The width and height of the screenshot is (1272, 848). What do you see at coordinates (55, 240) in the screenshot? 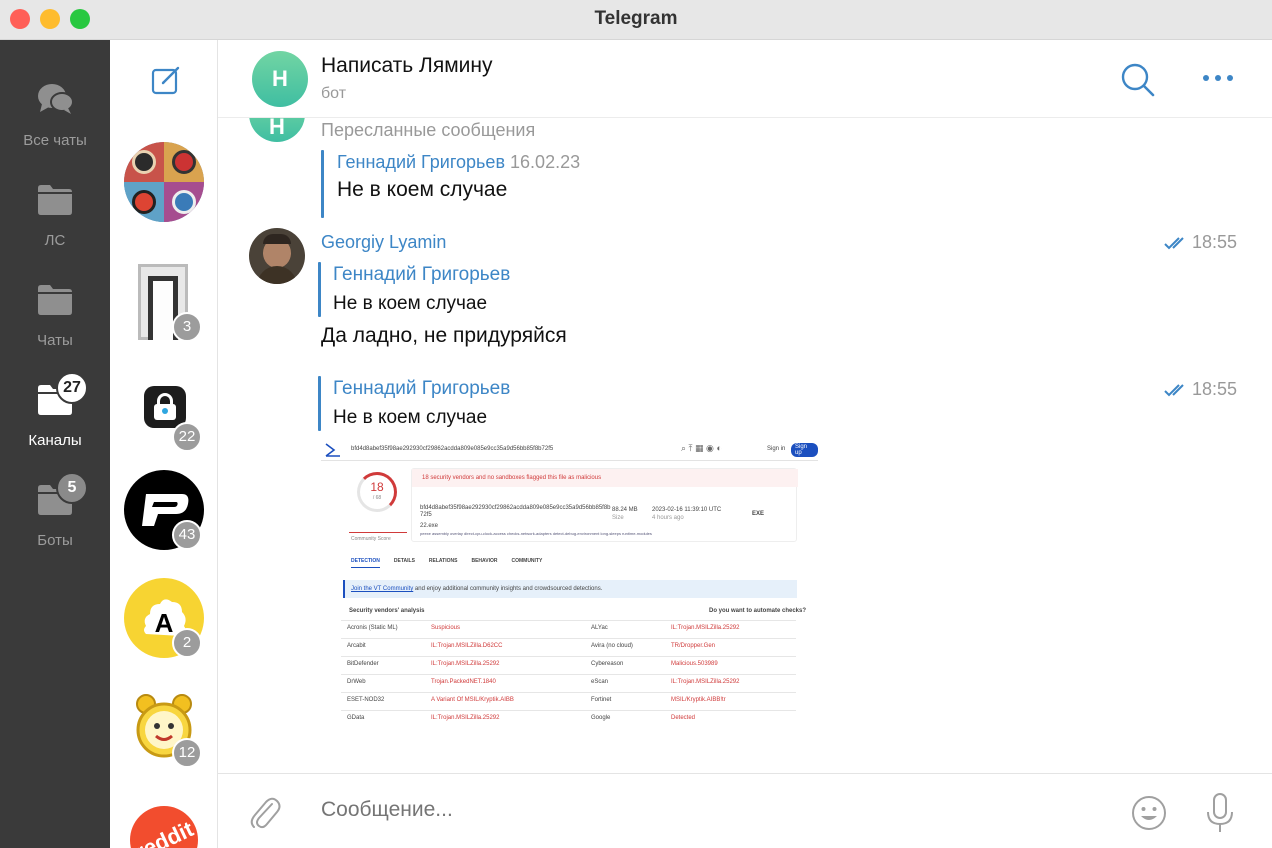
I see `folder-label: ЛС` at bounding box center [55, 240].